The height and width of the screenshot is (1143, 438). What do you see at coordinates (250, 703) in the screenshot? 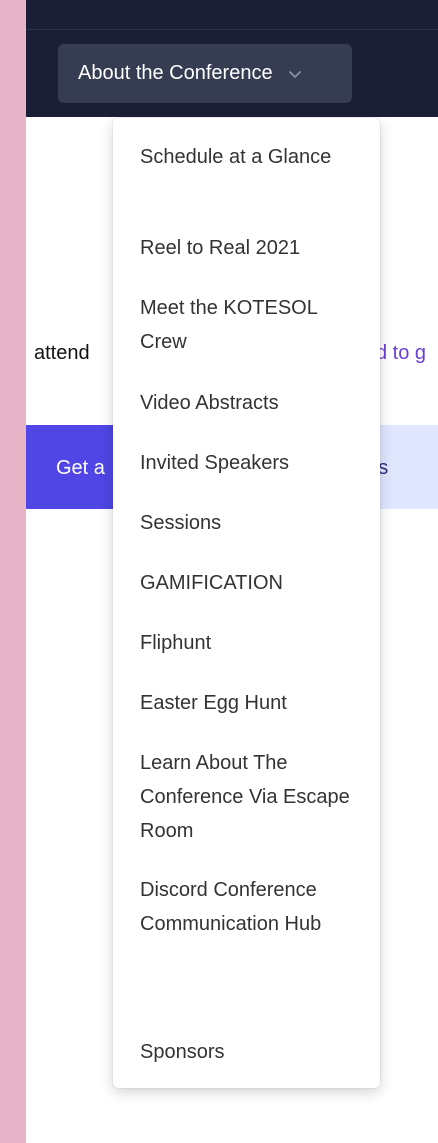
I see `menu-item-easter-egg-hunt: Easter Egg Hunt` at bounding box center [250, 703].